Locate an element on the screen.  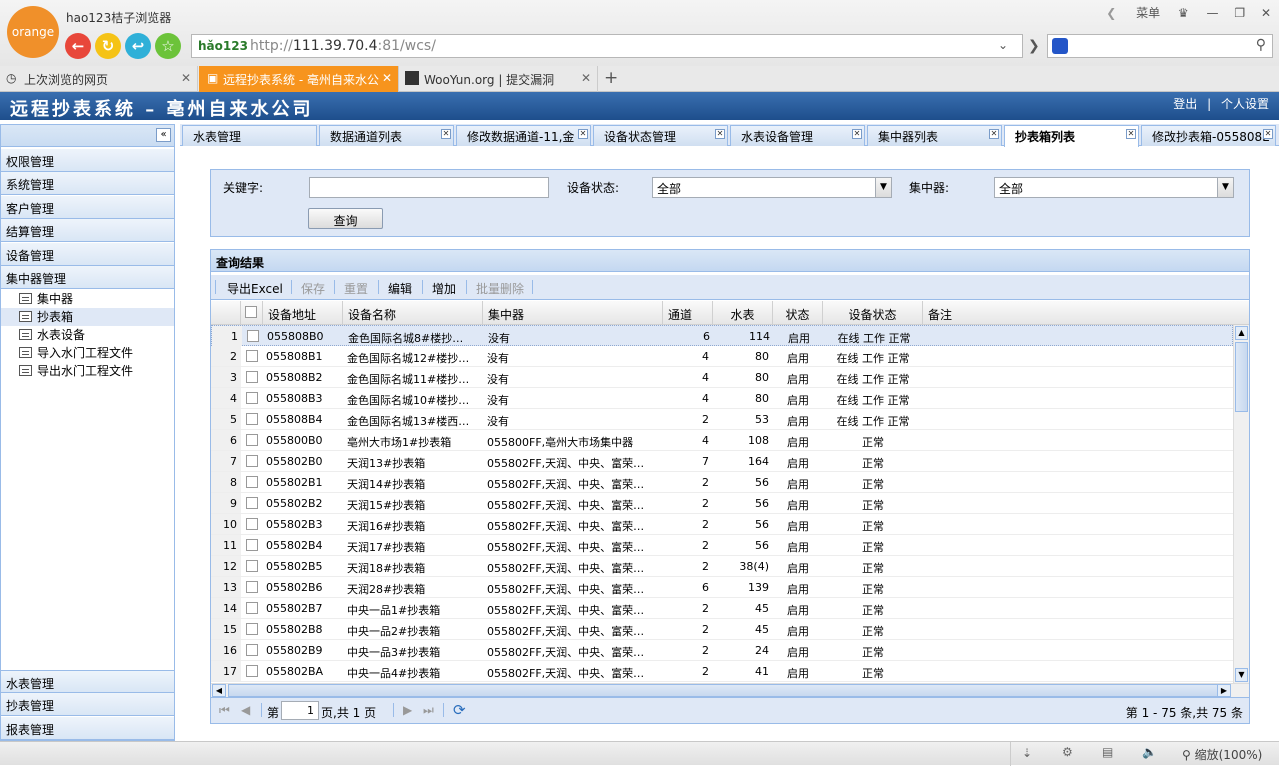
column-header: 设备地址 is located at coordinates (303, 313).